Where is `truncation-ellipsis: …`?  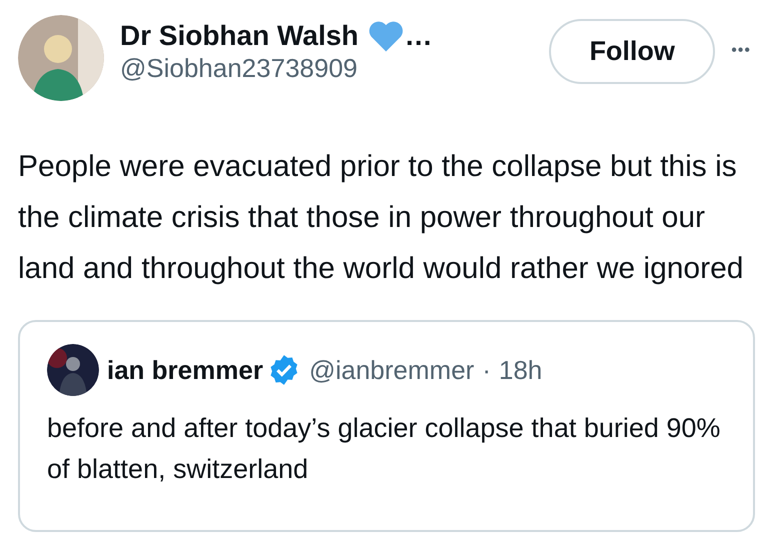
truncation-ellipsis: … is located at coordinates (418, 36).